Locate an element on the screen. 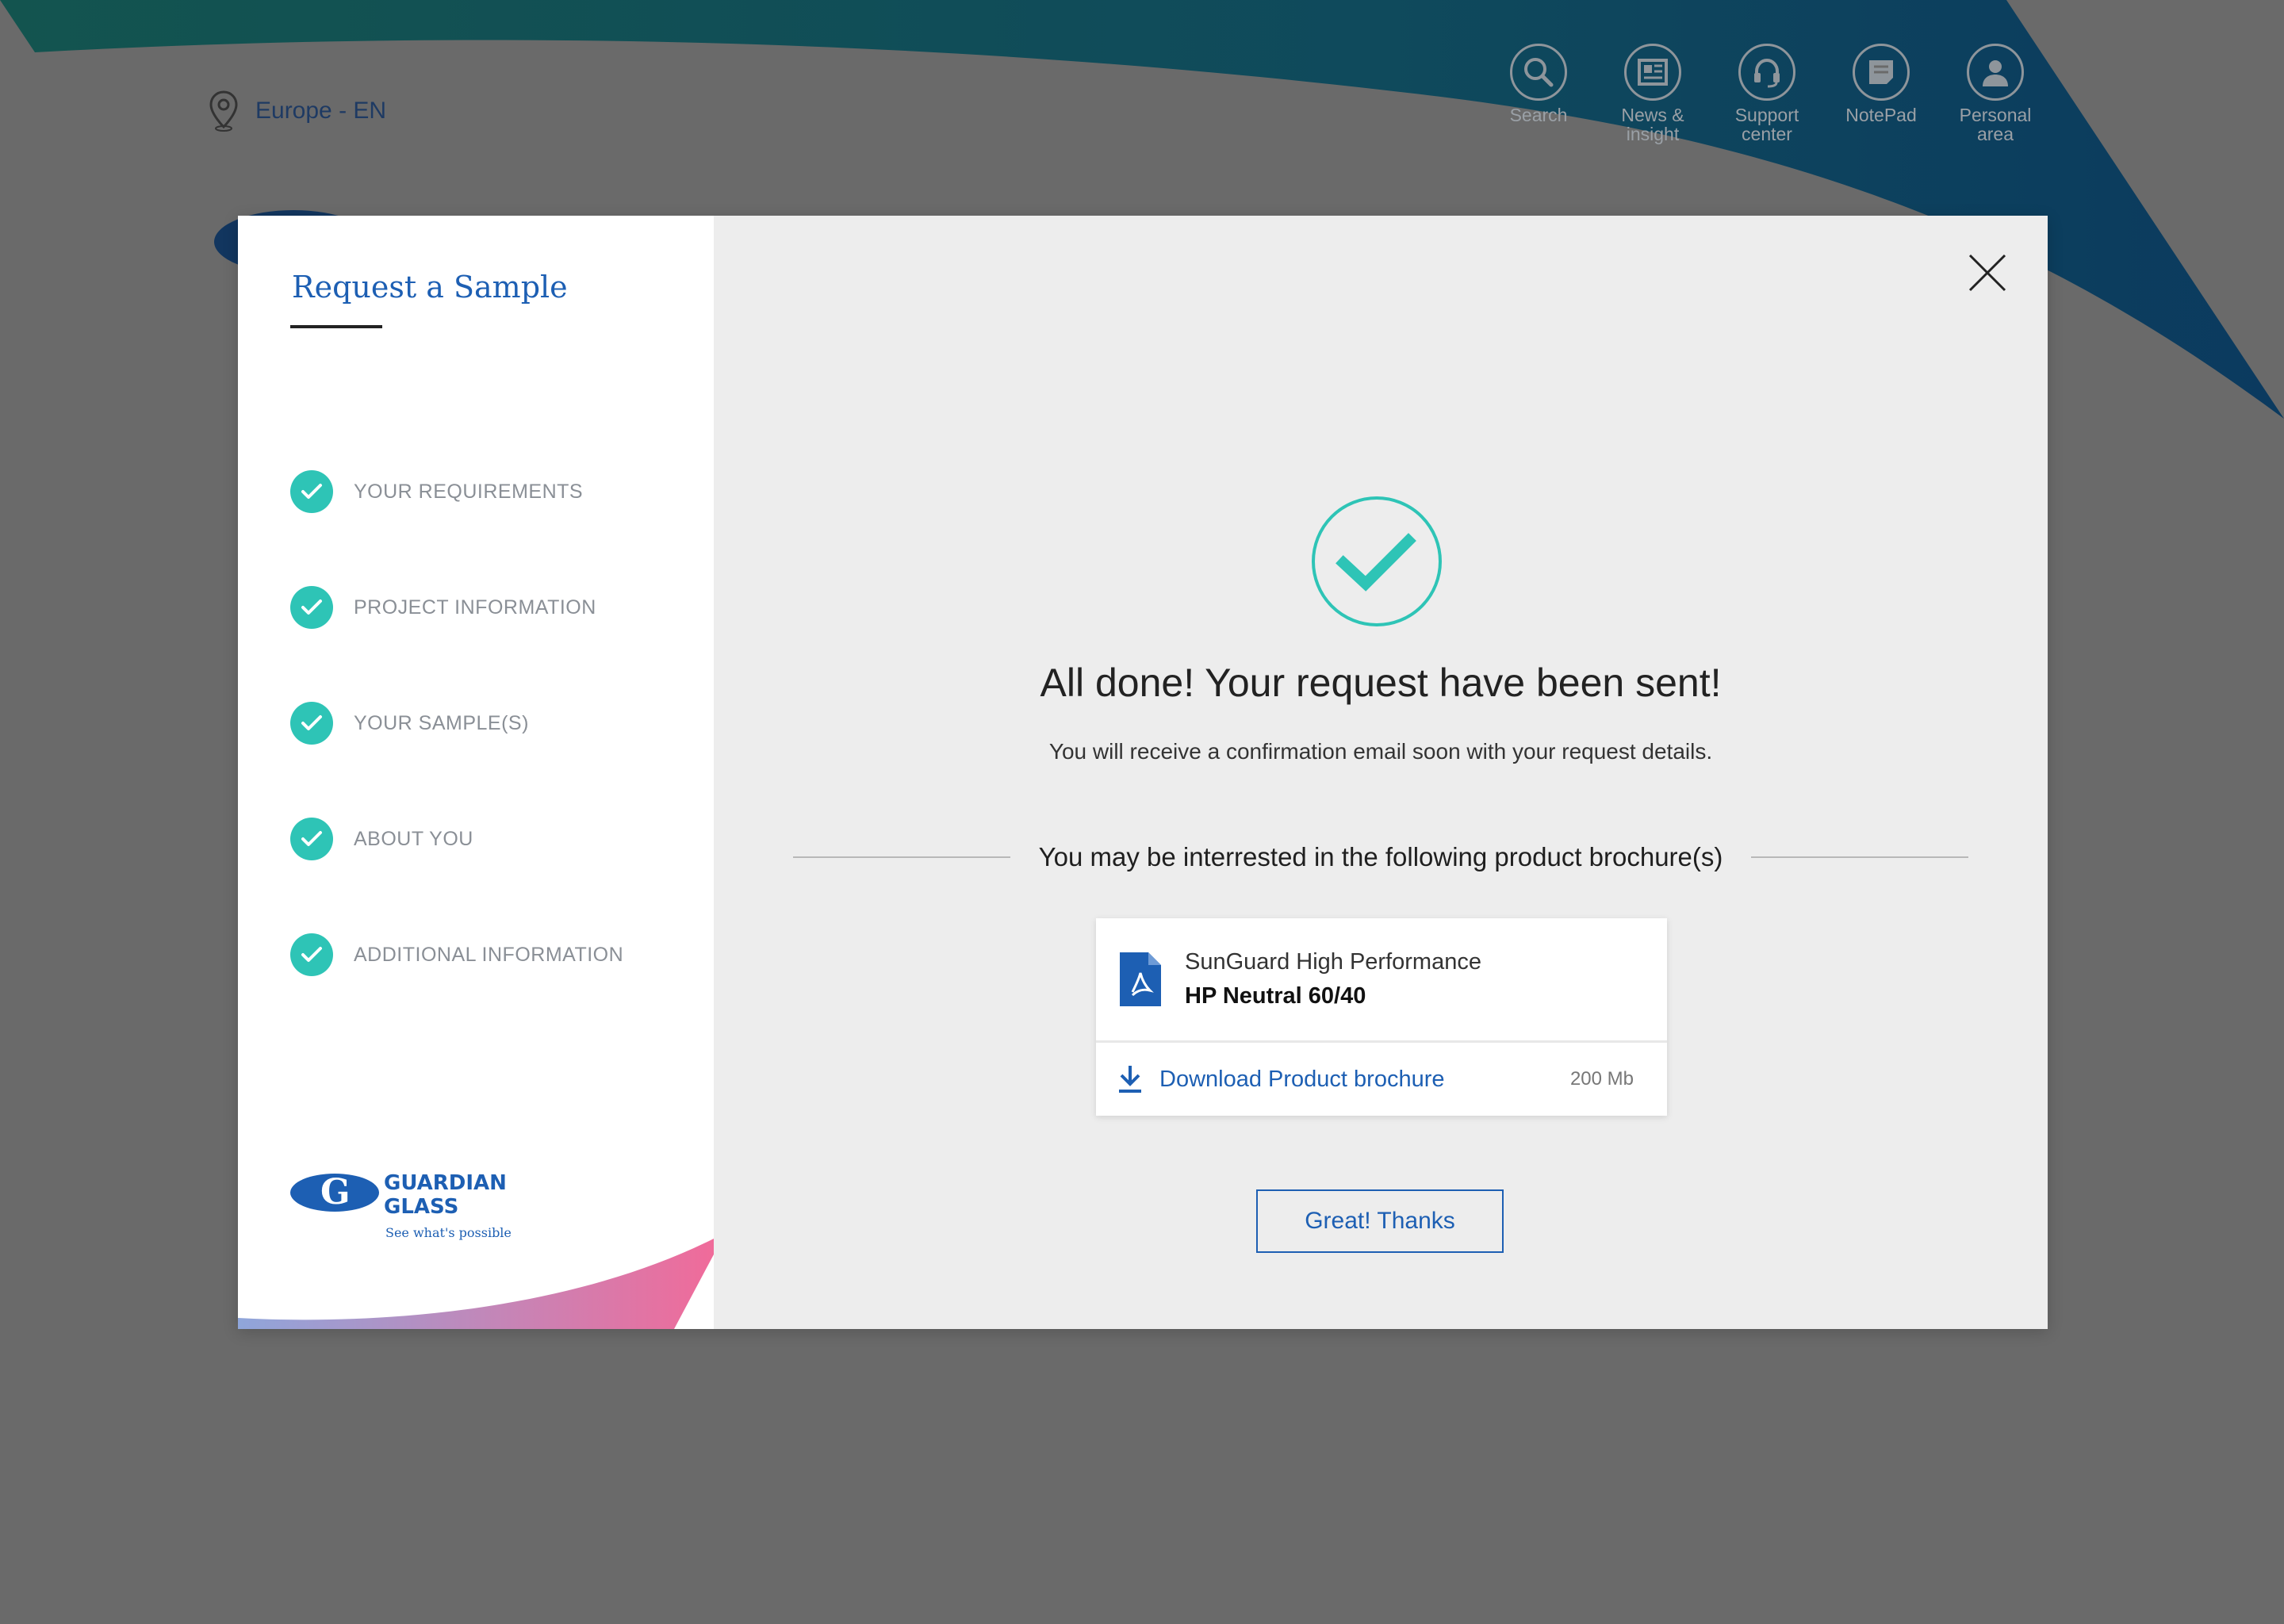 Image resolution: width=2284 pixels, height=1624 pixels. step-item: PROJECT INFORMATION is located at coordinates (456, 607).